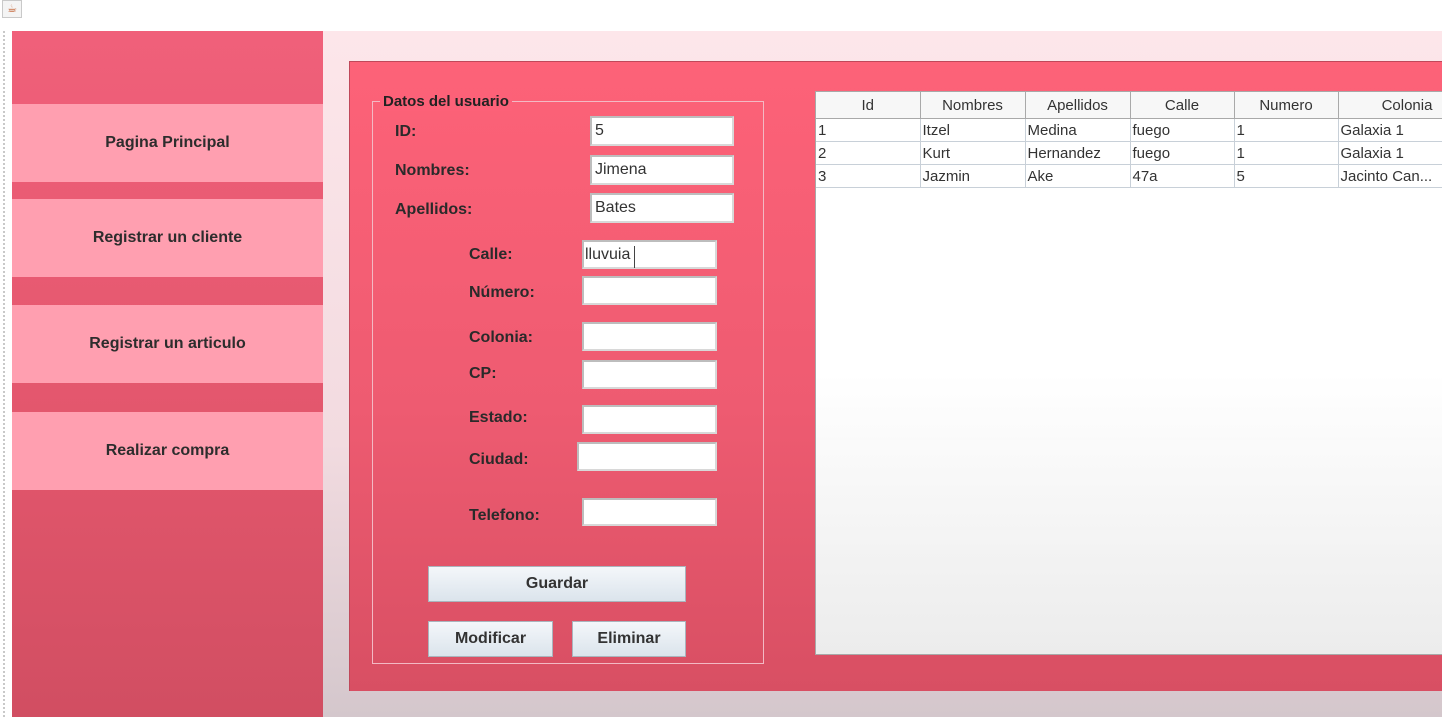 The image size is (1442, 717). Describe the element at coordinates (167, 143) in the screenshot. I see `sidebar-item-pagina-principal: Pagina Principal` at that location.